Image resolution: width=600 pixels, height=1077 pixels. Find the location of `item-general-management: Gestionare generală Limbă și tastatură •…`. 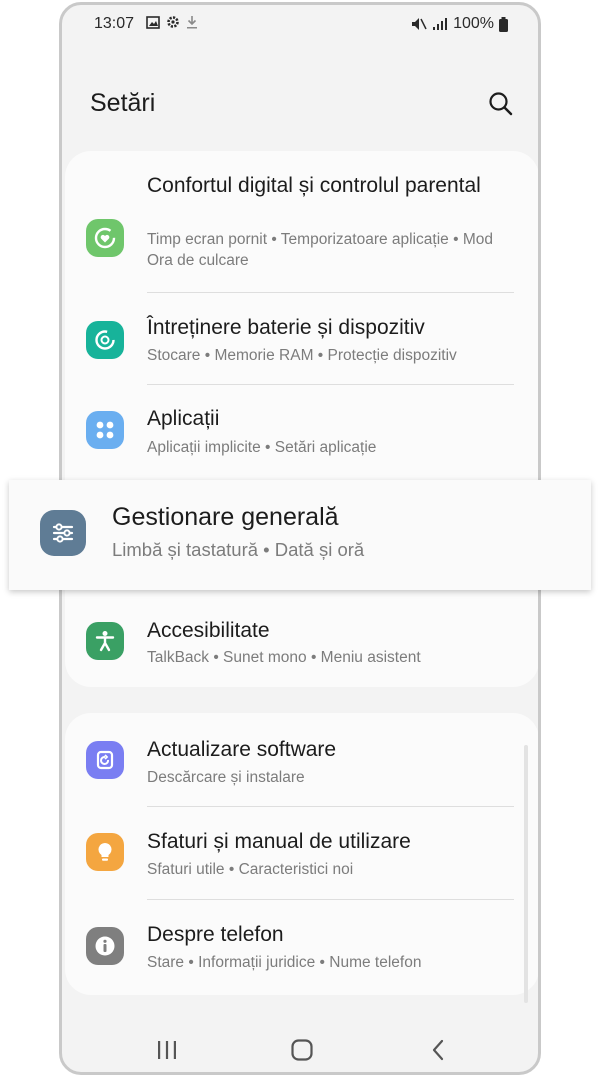

item-general-management: Gestionare generală Limbă și tastatură •… is located at coordinates (300, 535).